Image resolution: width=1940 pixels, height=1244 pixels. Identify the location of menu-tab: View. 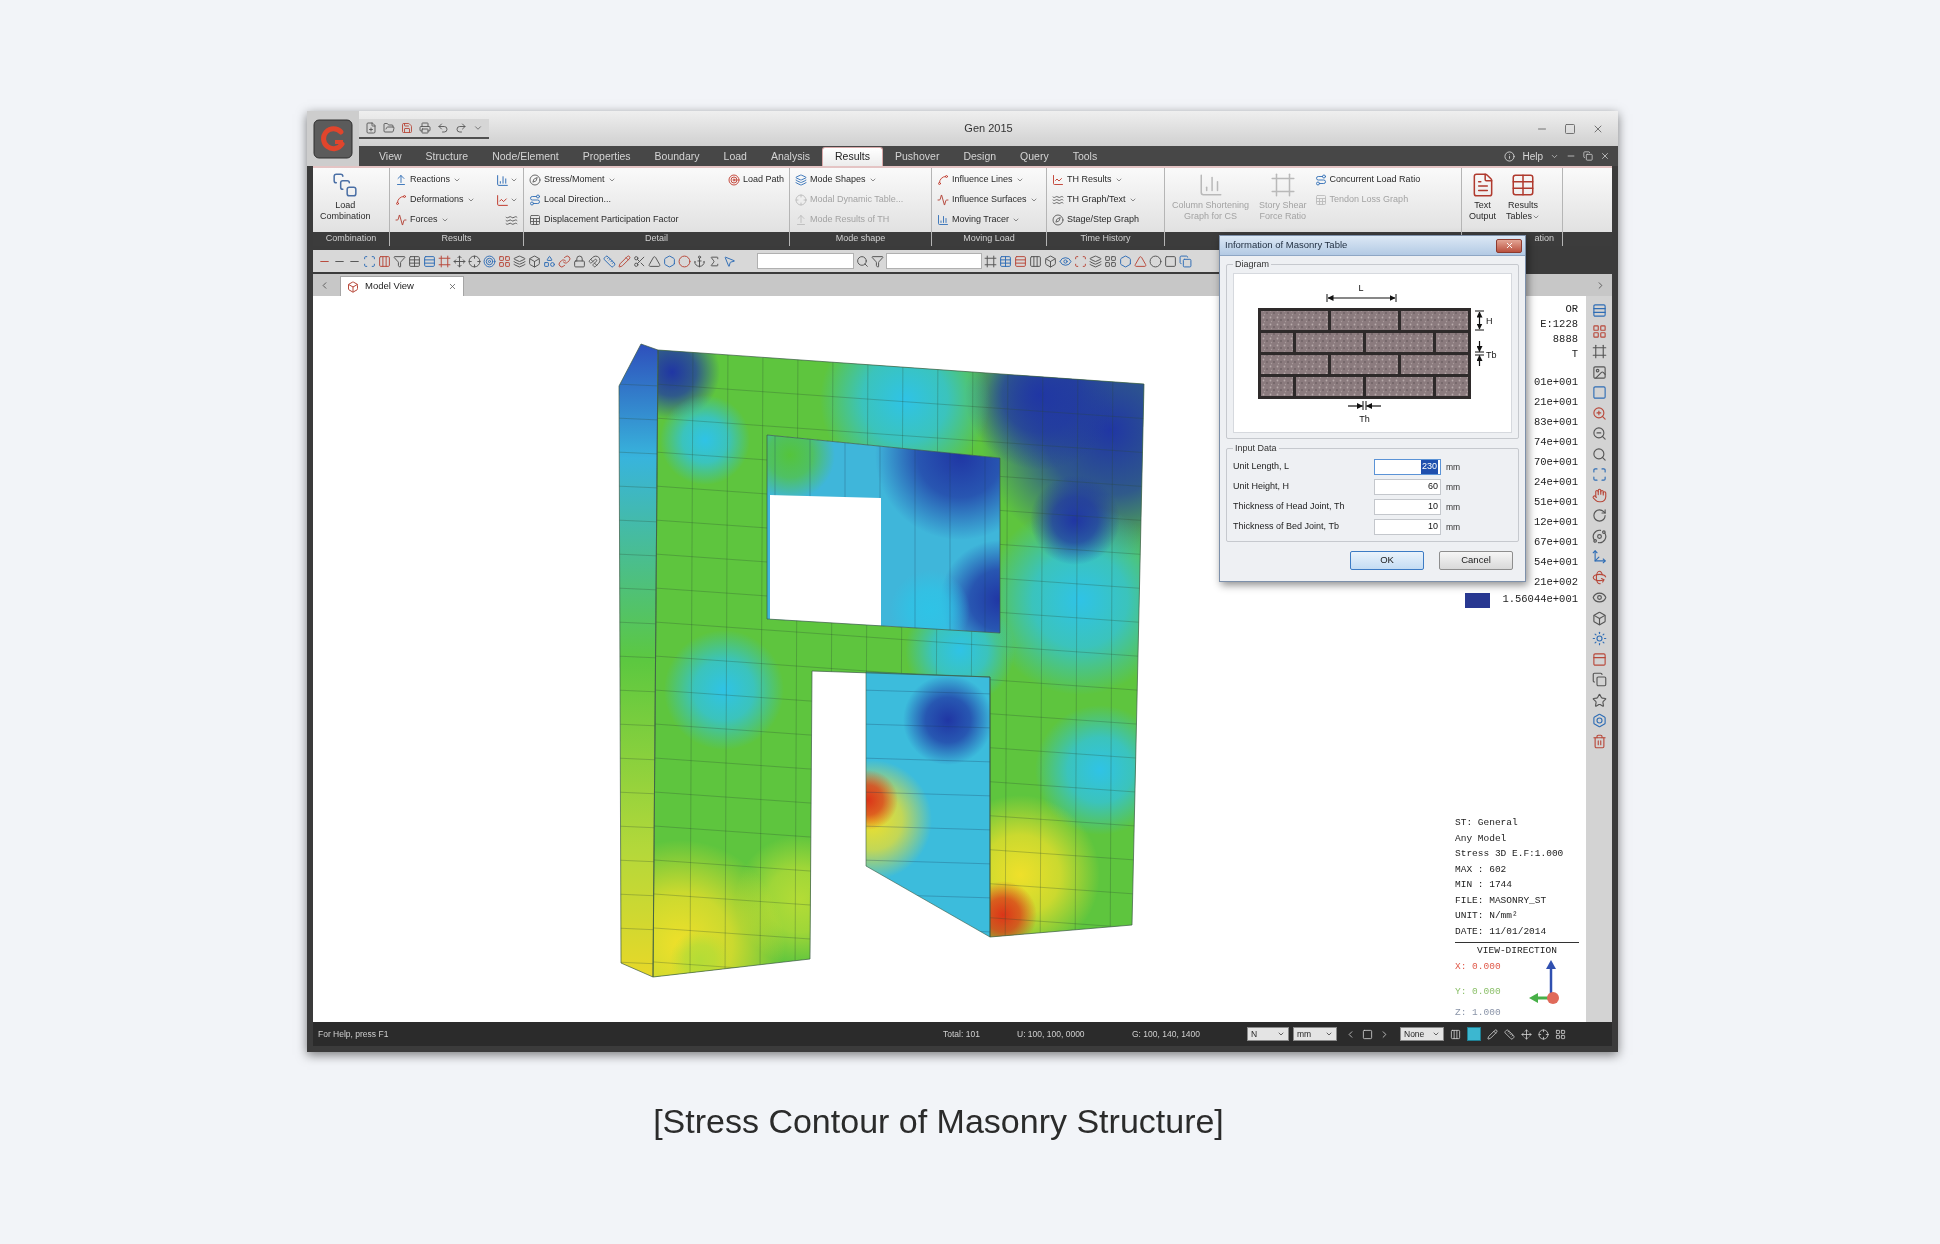
(390, 156).